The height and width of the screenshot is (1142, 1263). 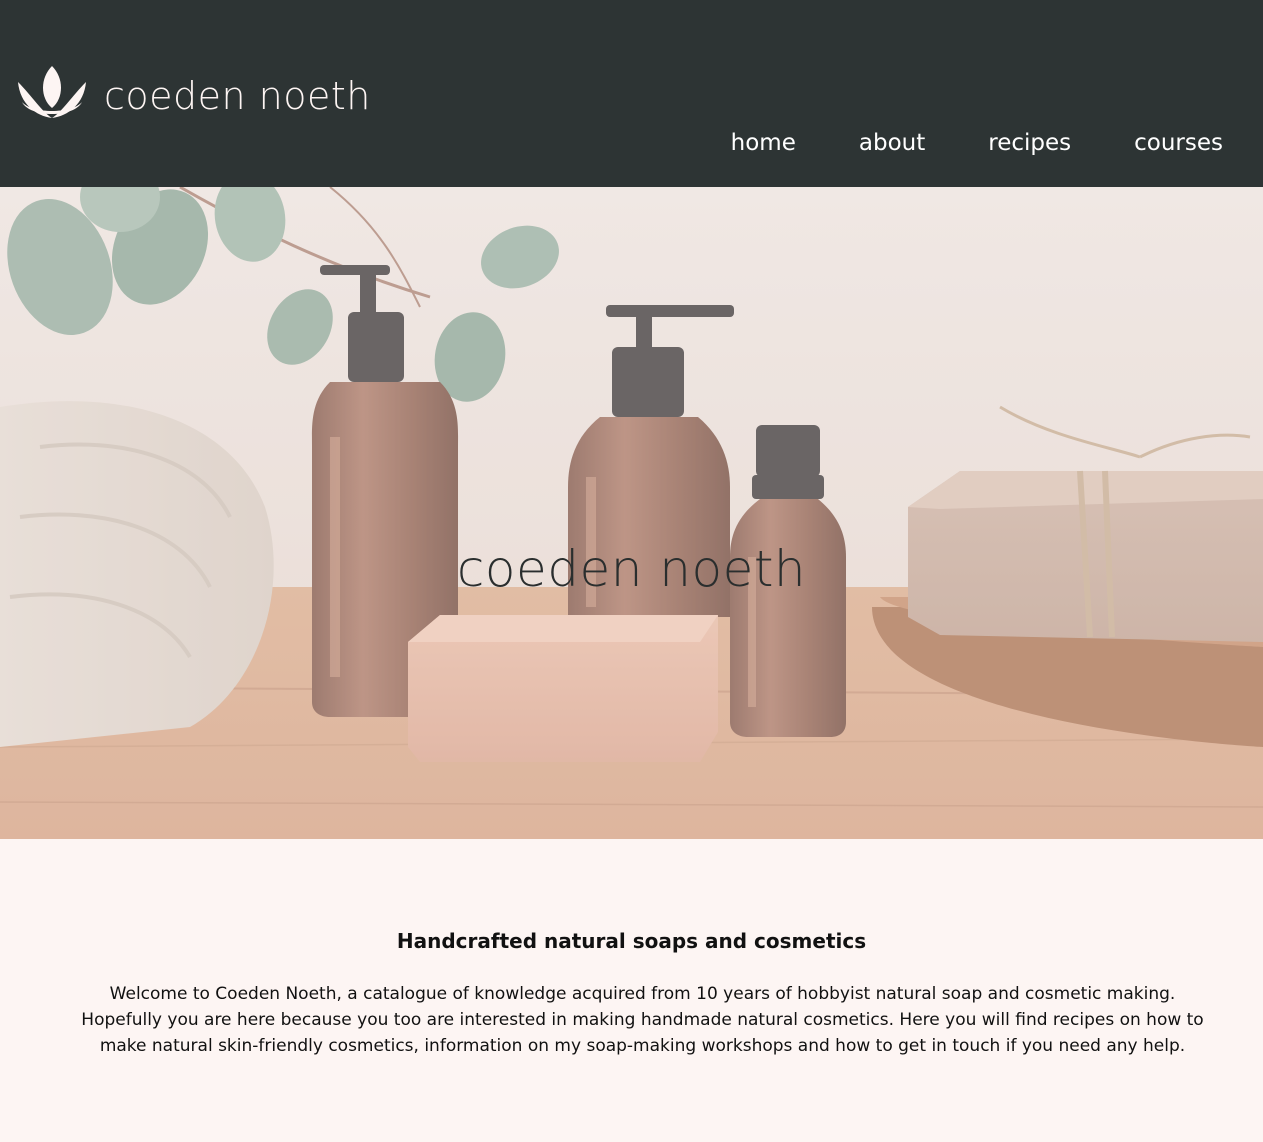 I want to click on brand-name: coeden noeth, so click(x=237, y=96).